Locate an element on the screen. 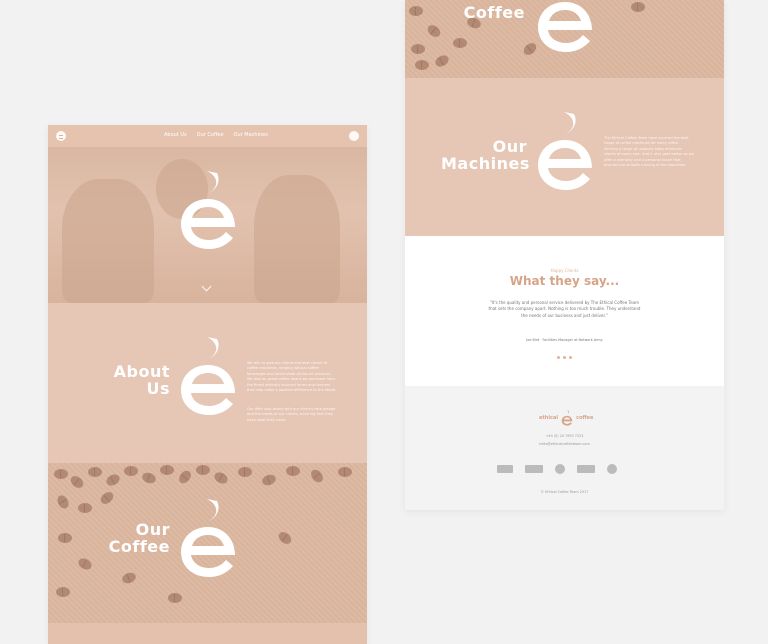  coffee-title: Our Coffee is located at coordinates (136, 538).